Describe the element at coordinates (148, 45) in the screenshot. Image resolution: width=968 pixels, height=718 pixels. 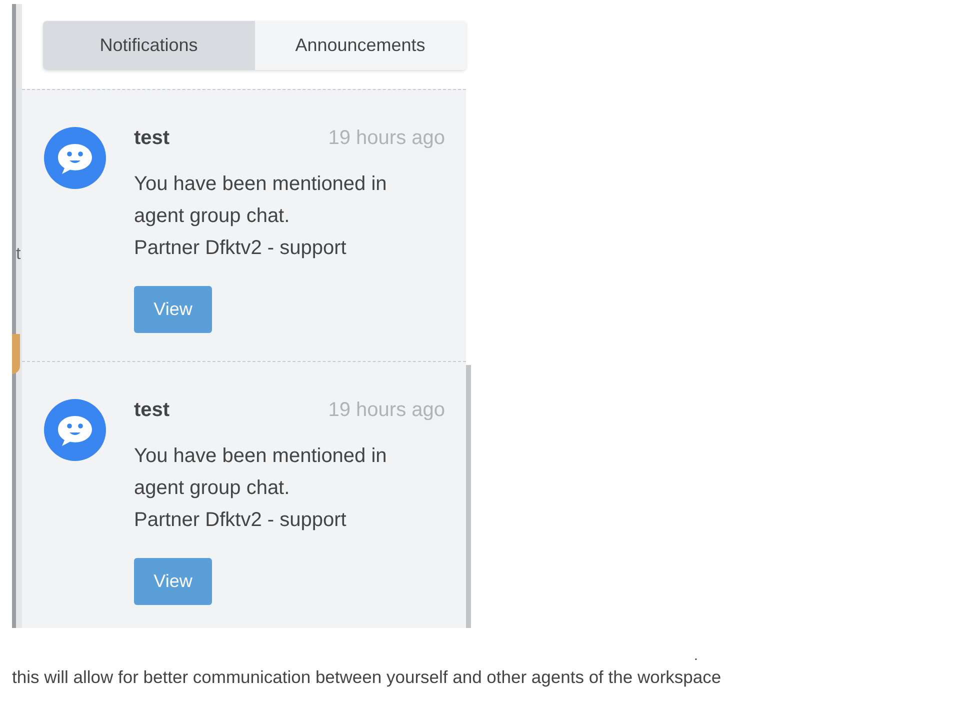
I see `tab: Notifications` at that location.